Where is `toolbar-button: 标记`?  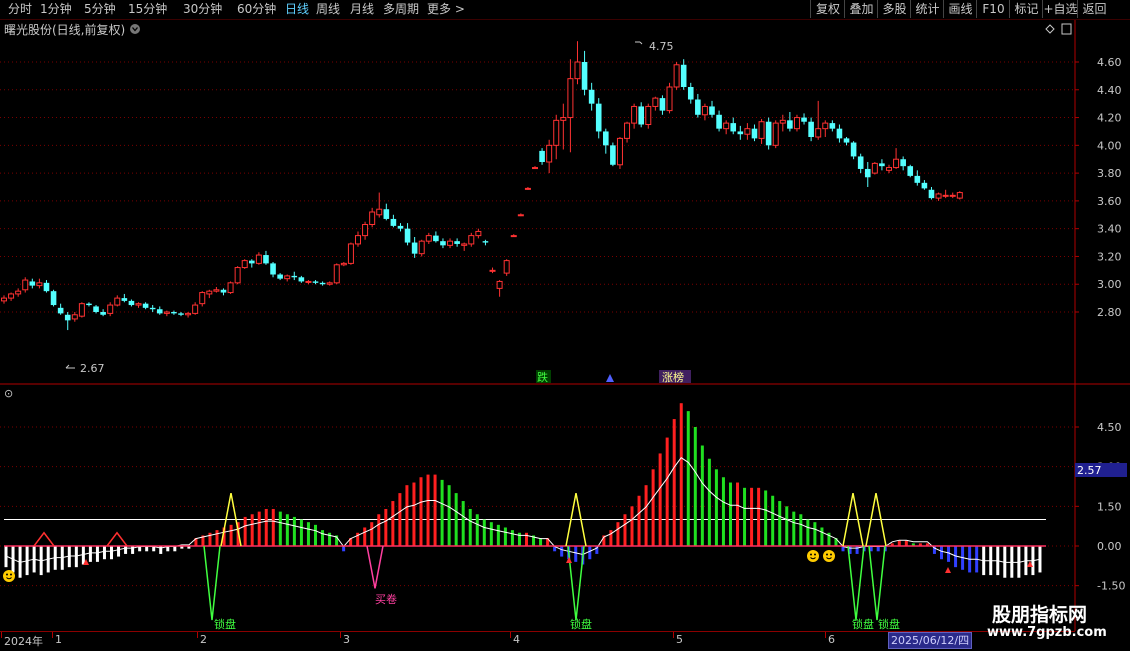
toolbar-button: 标记 is located at coordinates (1026, 9).